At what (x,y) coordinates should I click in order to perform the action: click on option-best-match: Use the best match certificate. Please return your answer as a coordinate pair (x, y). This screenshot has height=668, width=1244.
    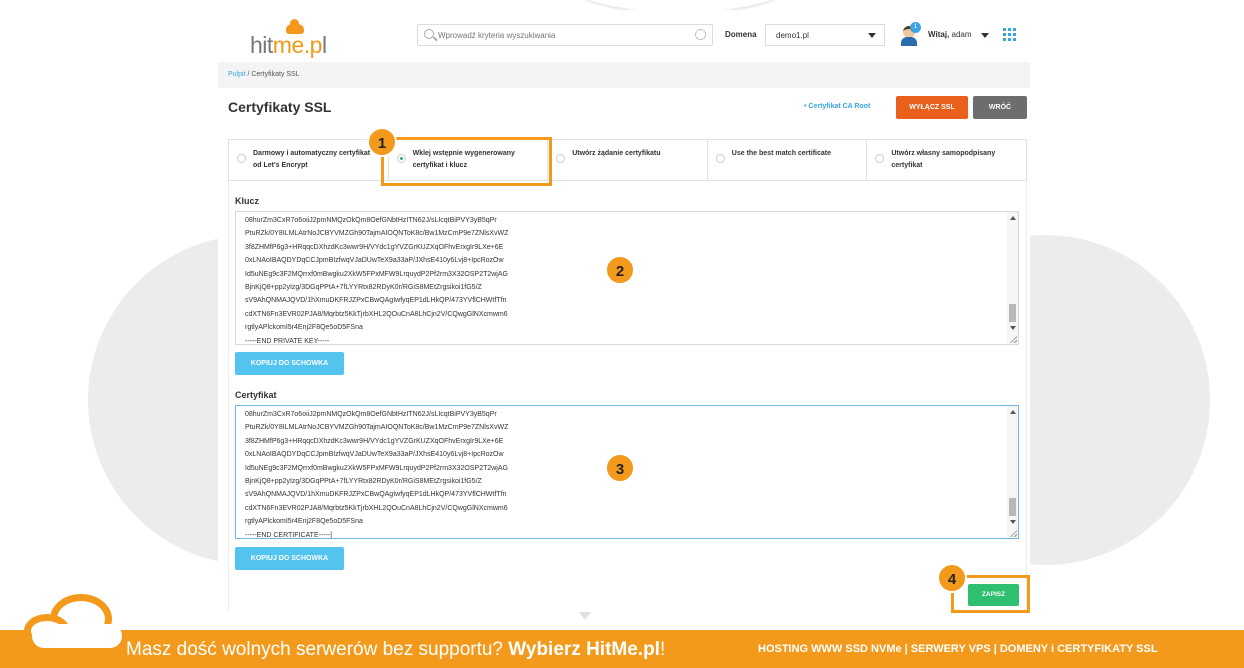
    Looking at the image, I should click on (788, 160).